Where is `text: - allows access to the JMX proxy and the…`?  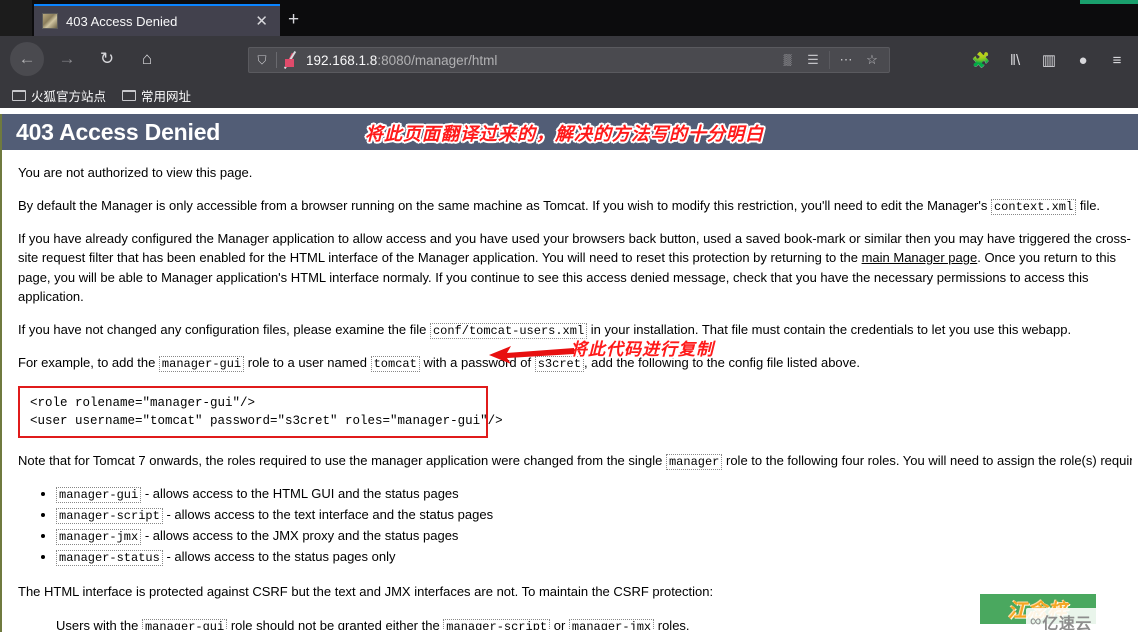
text: - allows access to the JMX proxy and the… is located at coordinates (300, 536).